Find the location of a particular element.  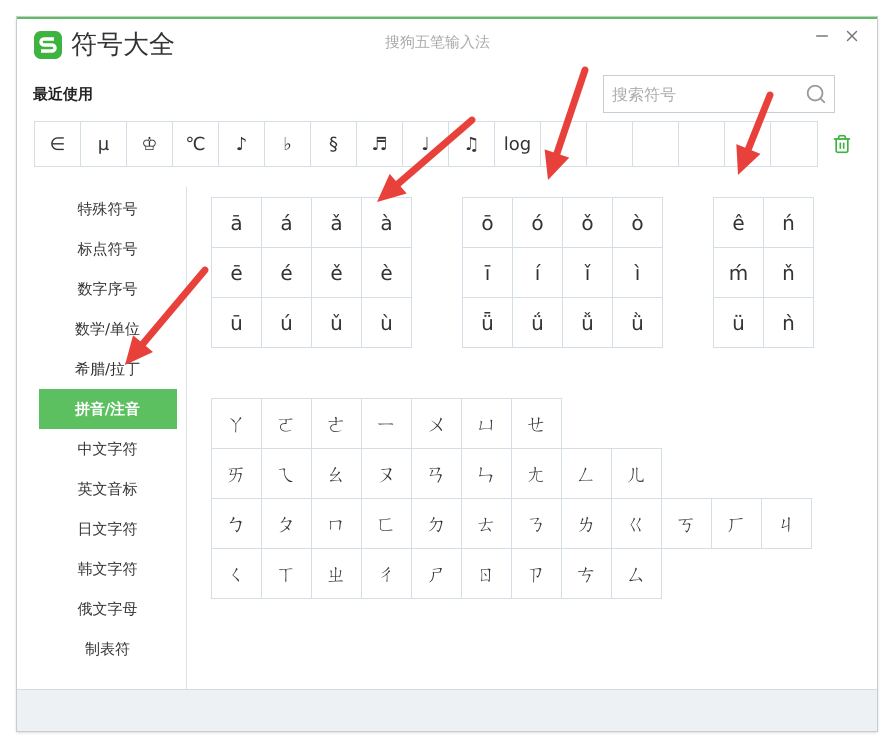

symbol-cell: μ is located at coordinates (104, 144).